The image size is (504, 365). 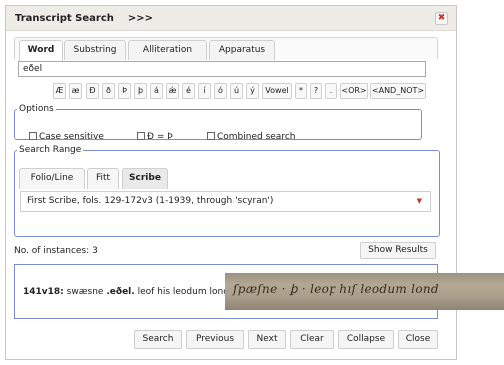 I want to click on instance-count-value: 3, so click(x=95, y=251).